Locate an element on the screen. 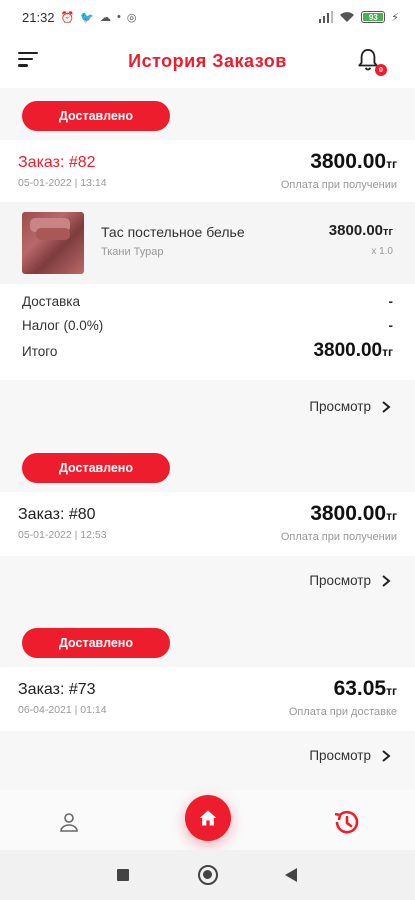 The image size is (415, 900). status-time: 21:32 is located at coordinates (38, 17).